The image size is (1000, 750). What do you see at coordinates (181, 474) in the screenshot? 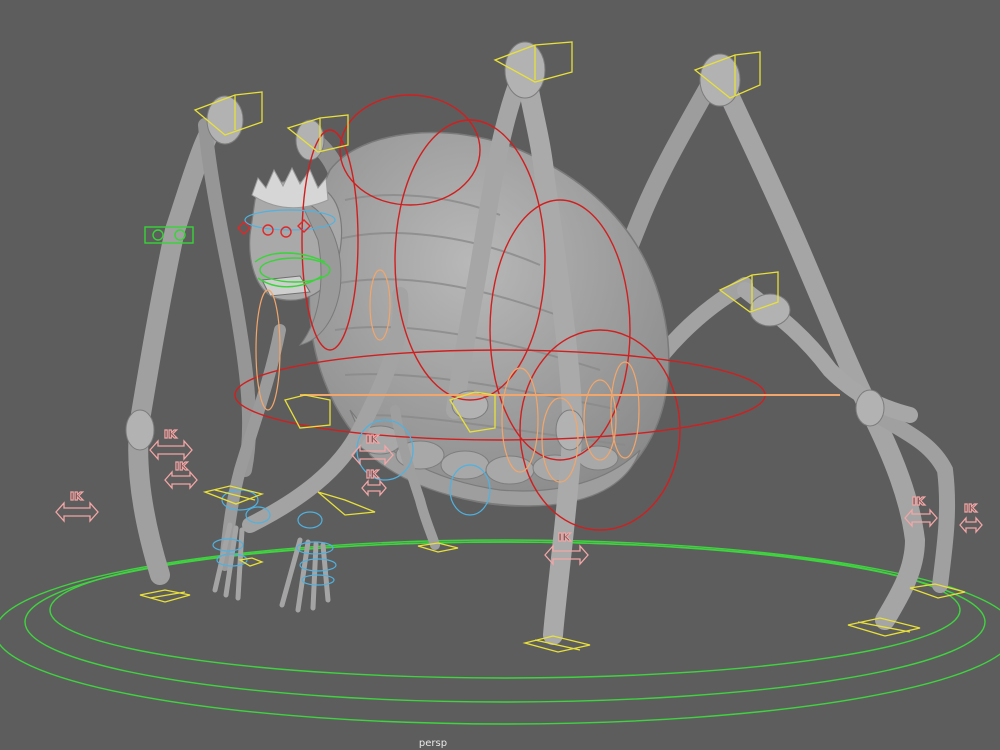
I see `ik-switch-left-near-b: IK` at bounding box center [181, 474].